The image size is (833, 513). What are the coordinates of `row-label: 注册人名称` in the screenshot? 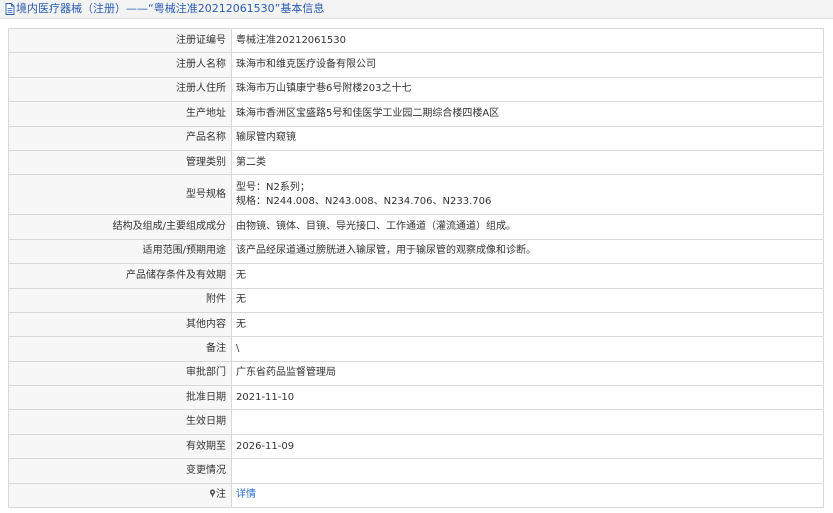 It's located at (120, 65).